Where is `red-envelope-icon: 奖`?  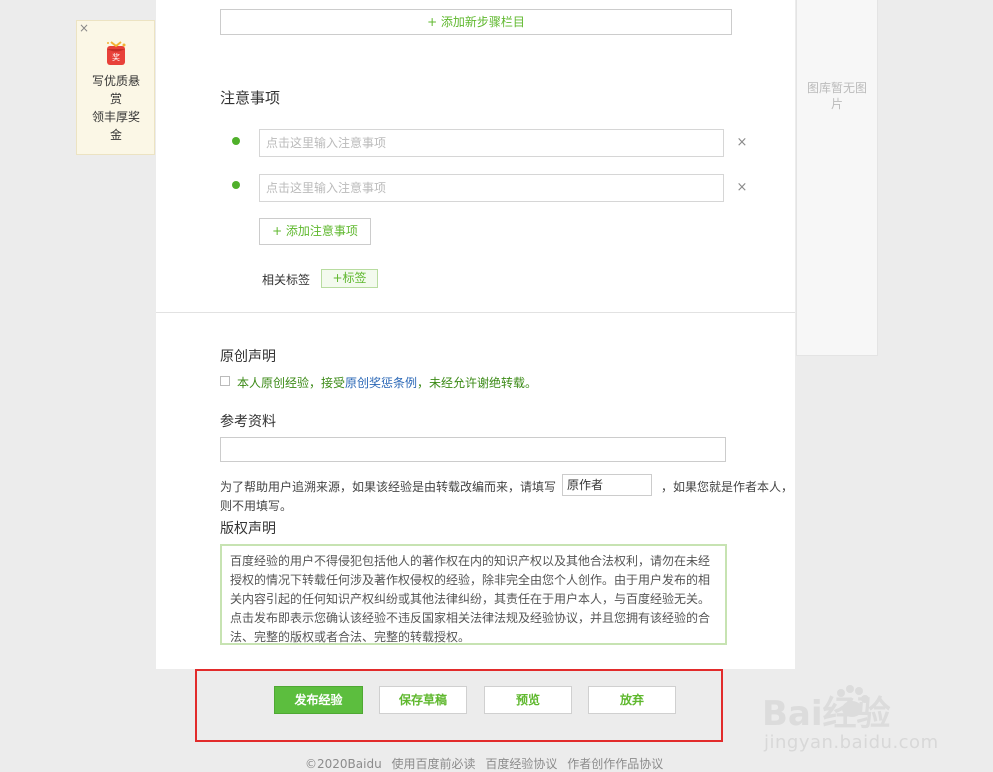
red-envelope-icon: 奖 is located at coordinates (116, 53).